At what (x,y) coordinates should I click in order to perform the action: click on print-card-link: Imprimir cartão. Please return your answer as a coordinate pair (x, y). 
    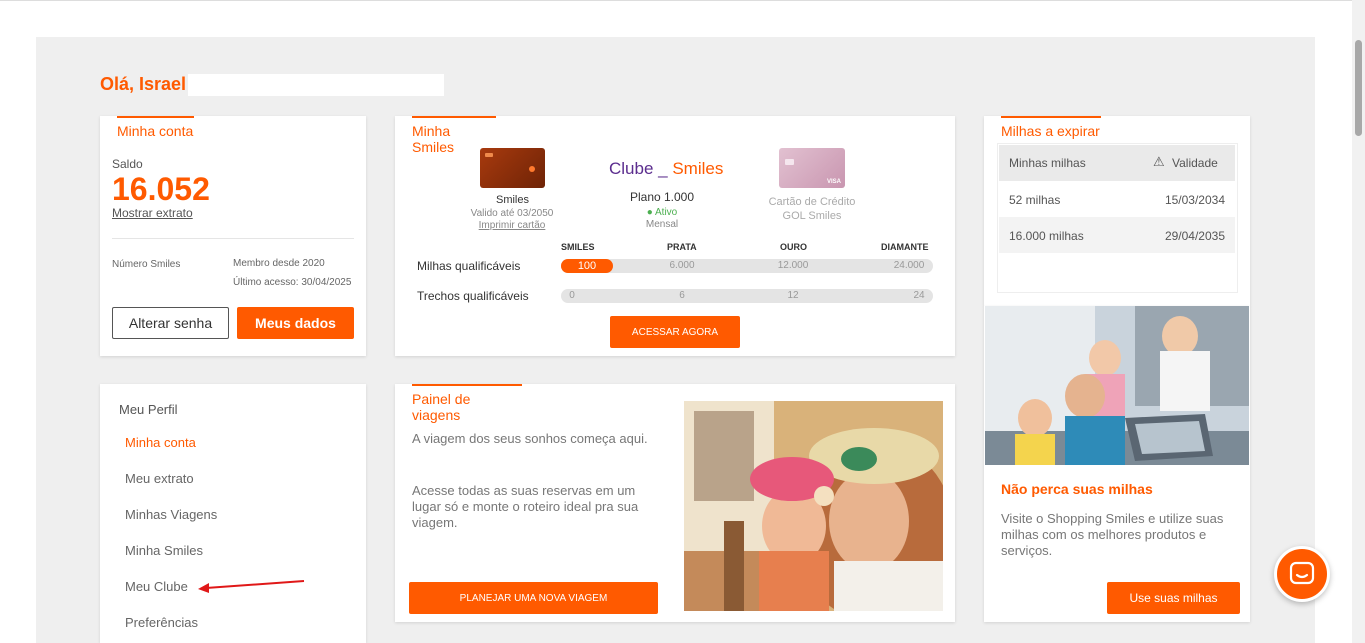
    Looking at the image, I should click on (512, 225).